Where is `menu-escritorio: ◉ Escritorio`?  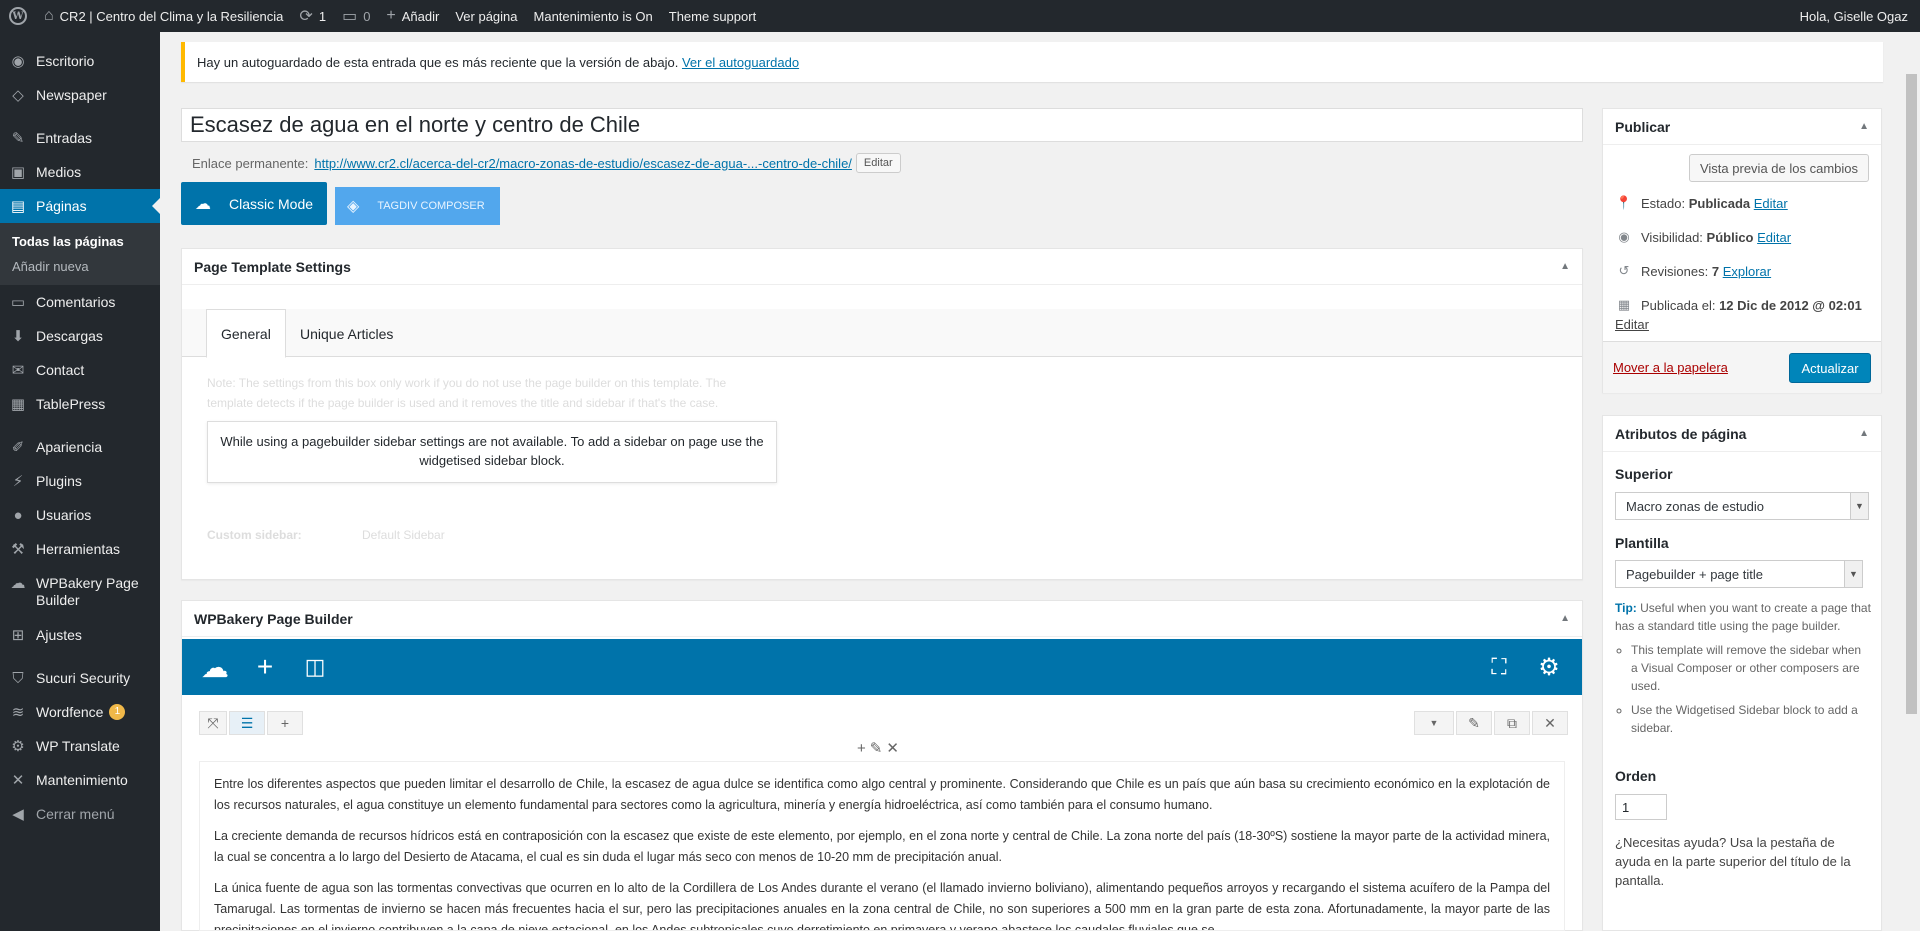 menu-escritorio: ◉ Escritorio is located at coordinates (80, 61).